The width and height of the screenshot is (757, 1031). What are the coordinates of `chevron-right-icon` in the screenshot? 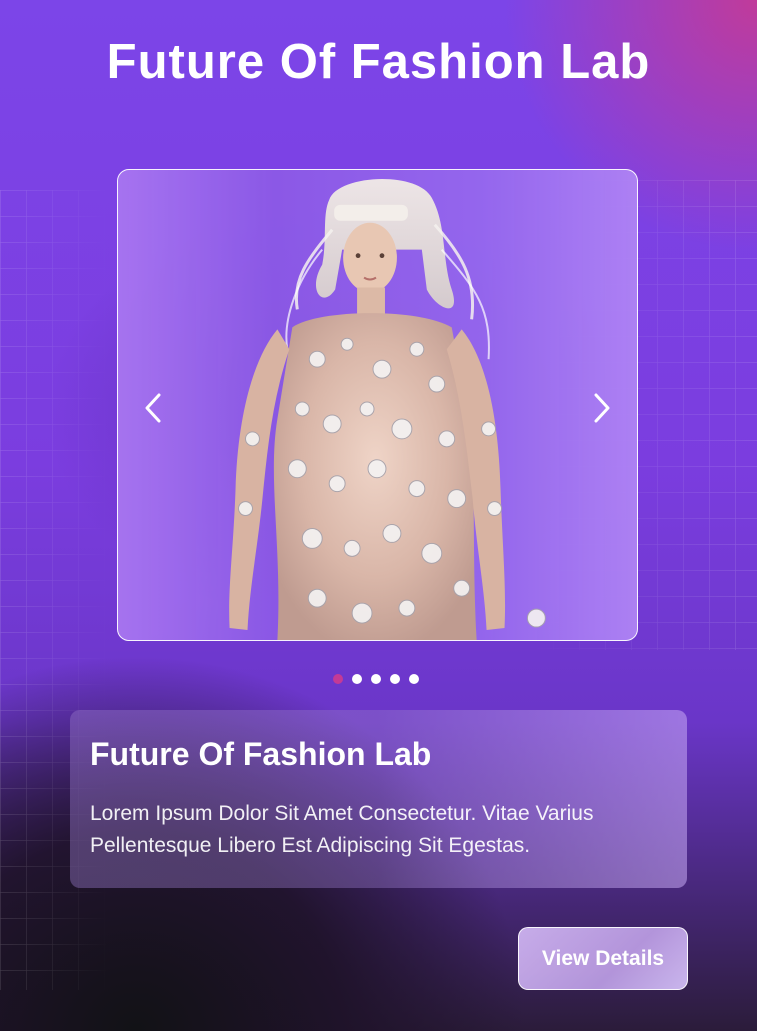 It's located at (602, 408).